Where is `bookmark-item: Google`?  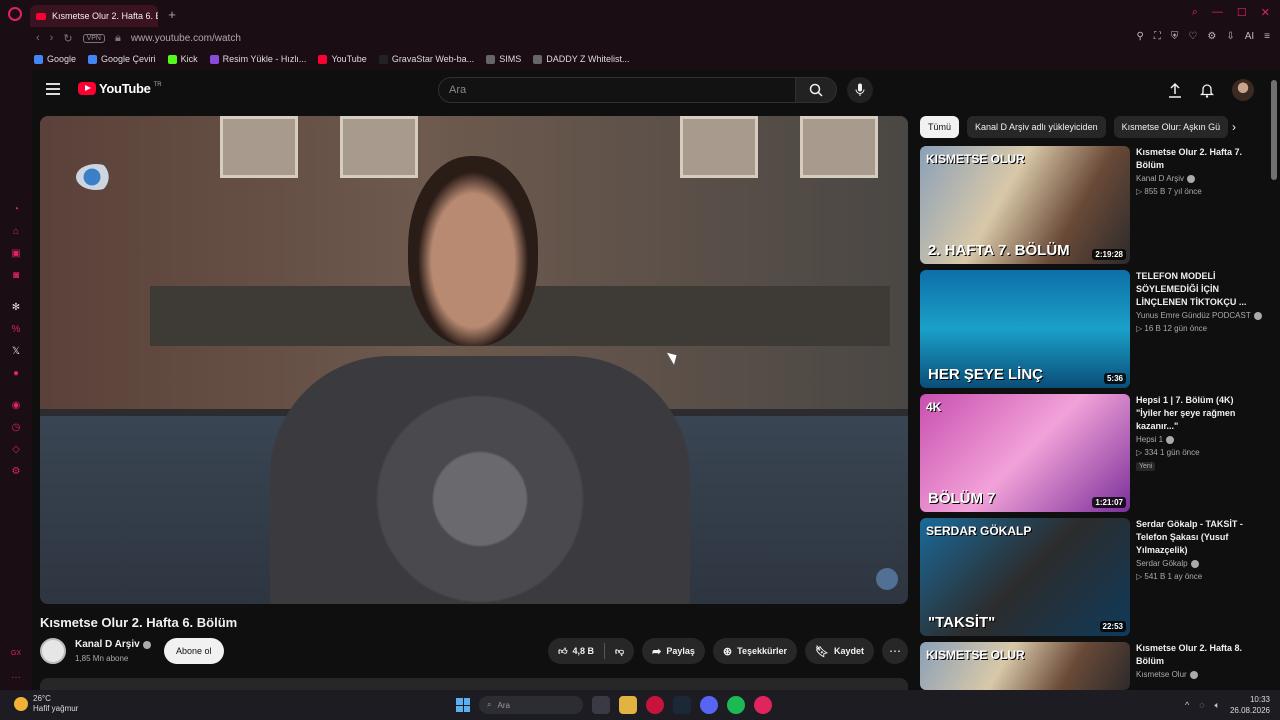
bookmark-item: Google is located at coordinates (55, 59).